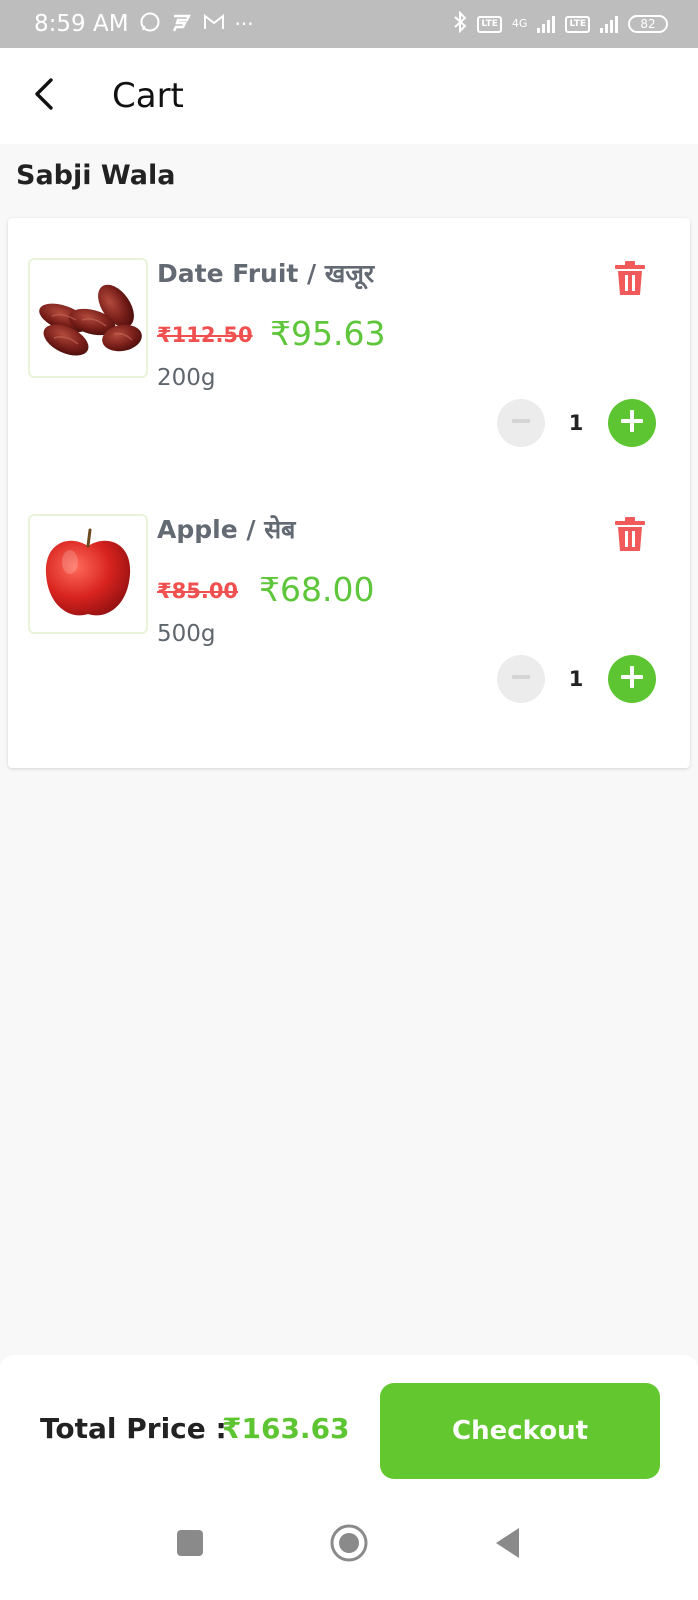  I want to click on dates-image, so click(88, 318).